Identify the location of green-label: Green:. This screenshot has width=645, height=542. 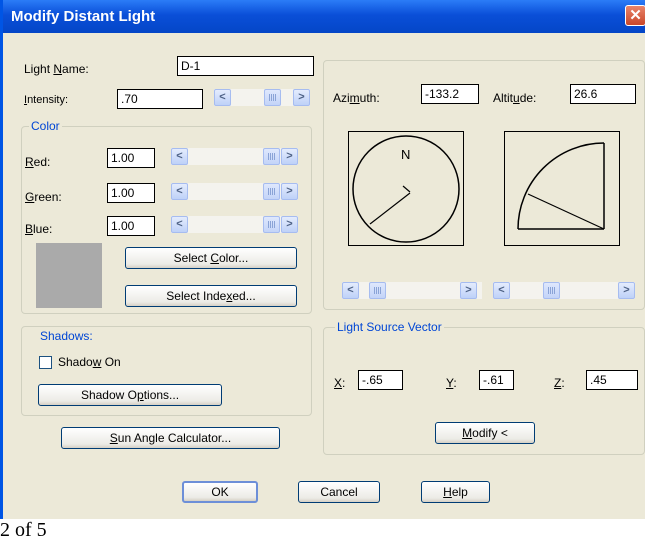
(43, 197).